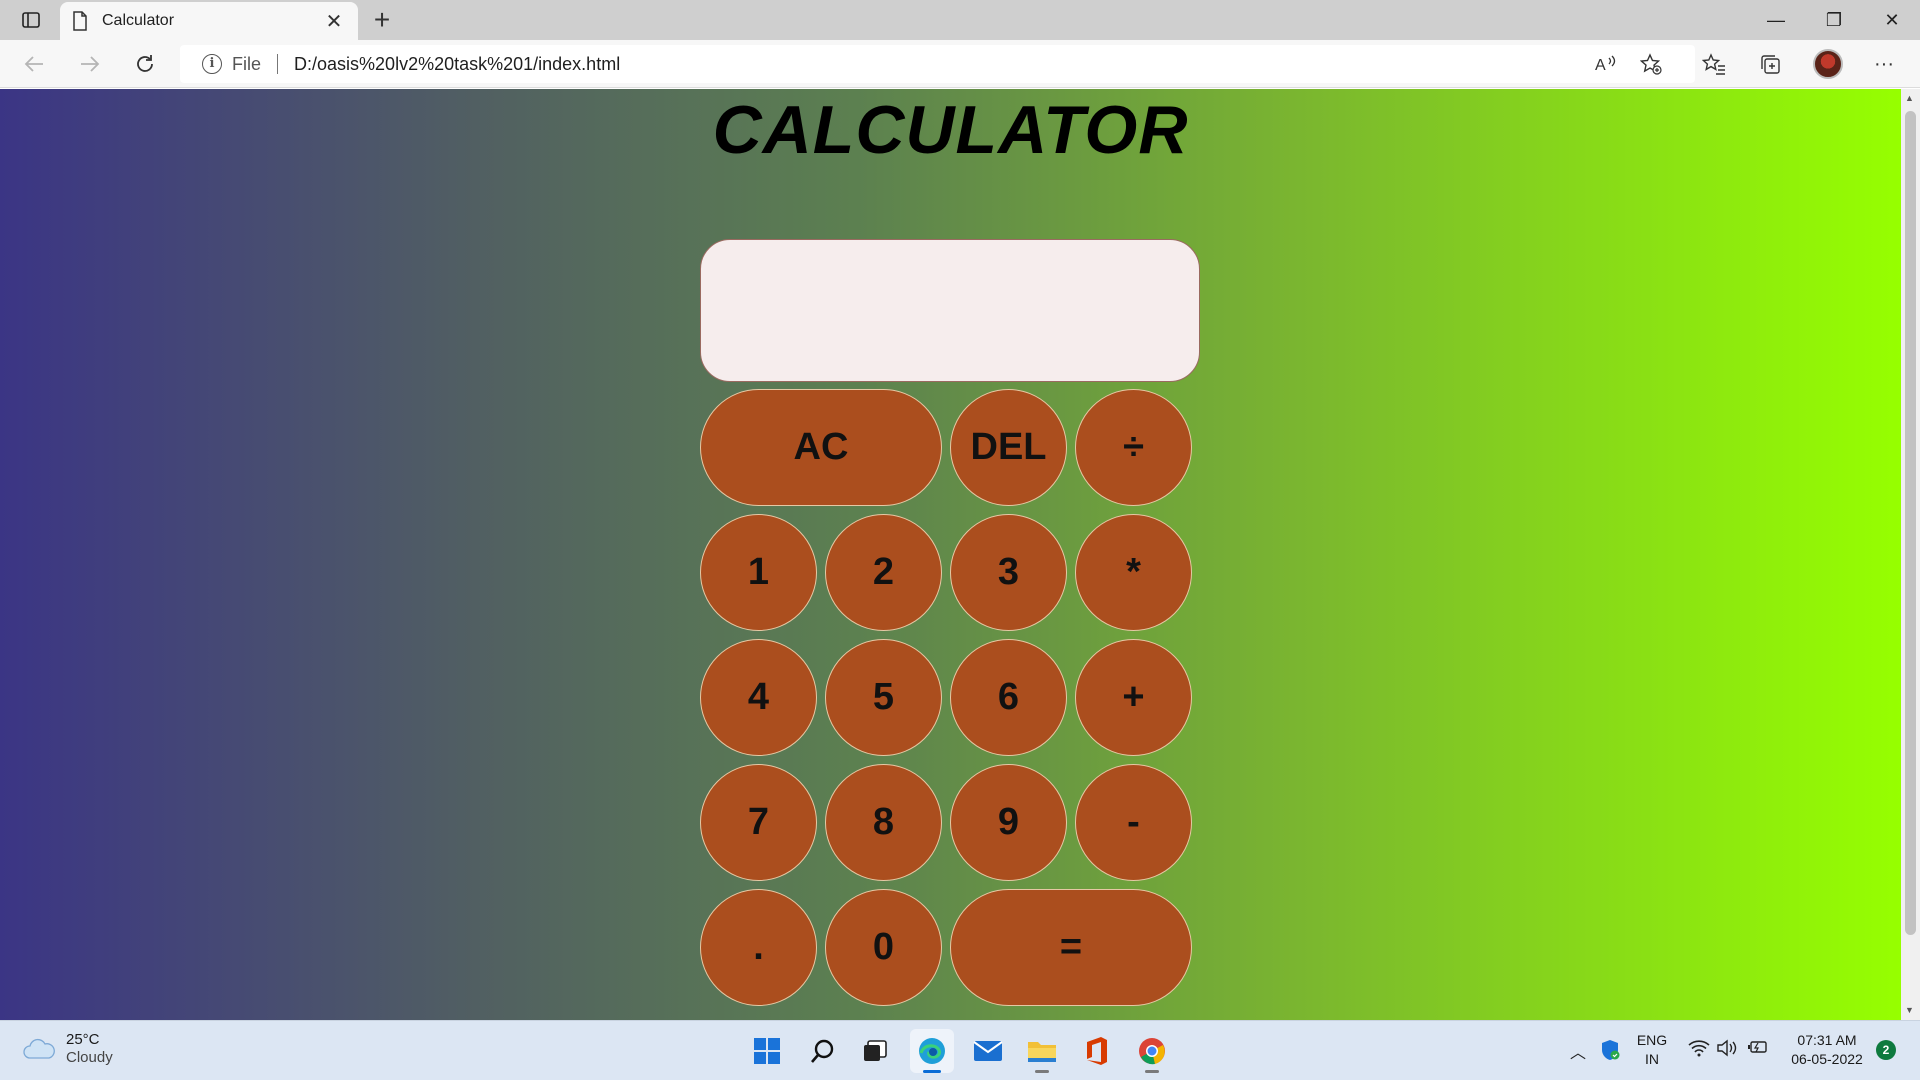 The image size is (1920, 1080). I want to click on address-scheme: File, so click(247, 63).